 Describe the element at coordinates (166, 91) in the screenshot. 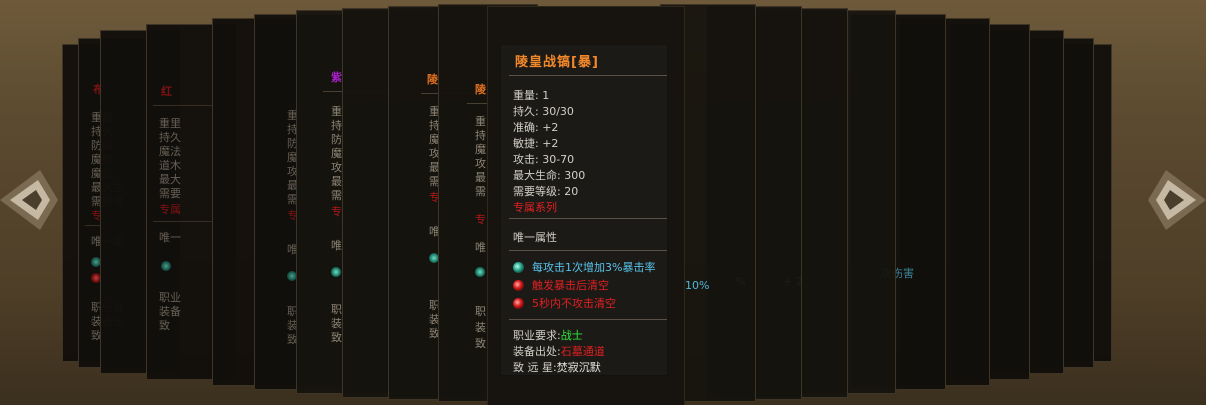

I see `ghost-title: 红` at that location.